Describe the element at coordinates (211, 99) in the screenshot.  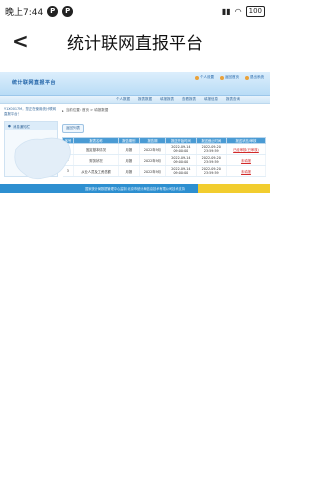
I see `nav-item: 填报信息` at that location.